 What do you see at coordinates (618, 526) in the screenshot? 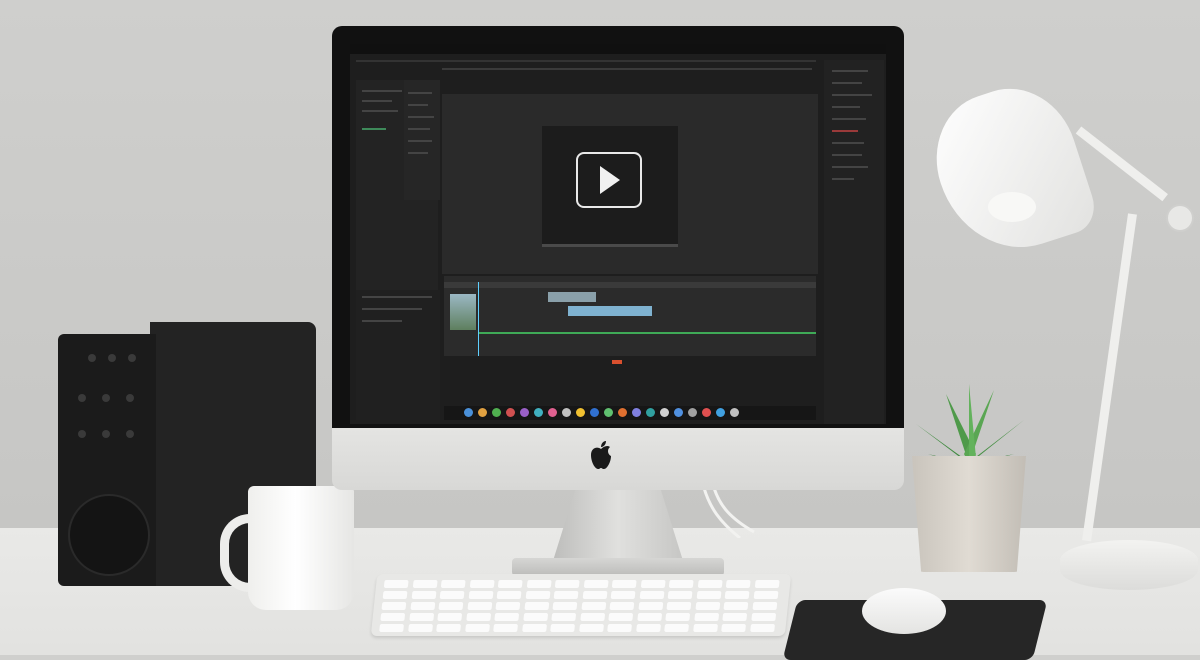
I see `monitor-stand` at bounding box center [618, 526].